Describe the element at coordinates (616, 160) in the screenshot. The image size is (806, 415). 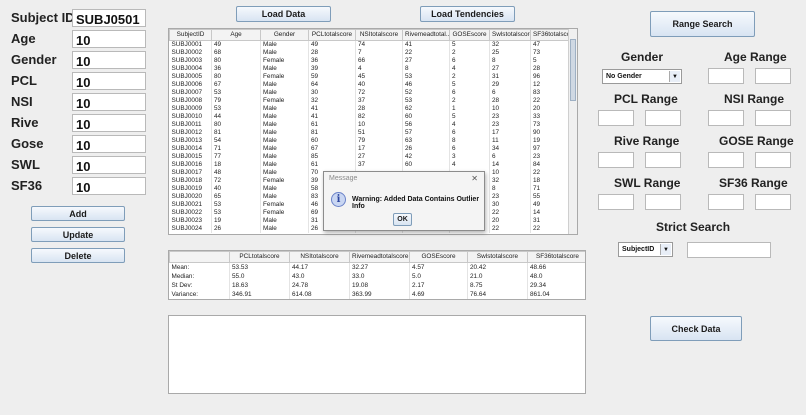
I see `rive-min-input` at that location.